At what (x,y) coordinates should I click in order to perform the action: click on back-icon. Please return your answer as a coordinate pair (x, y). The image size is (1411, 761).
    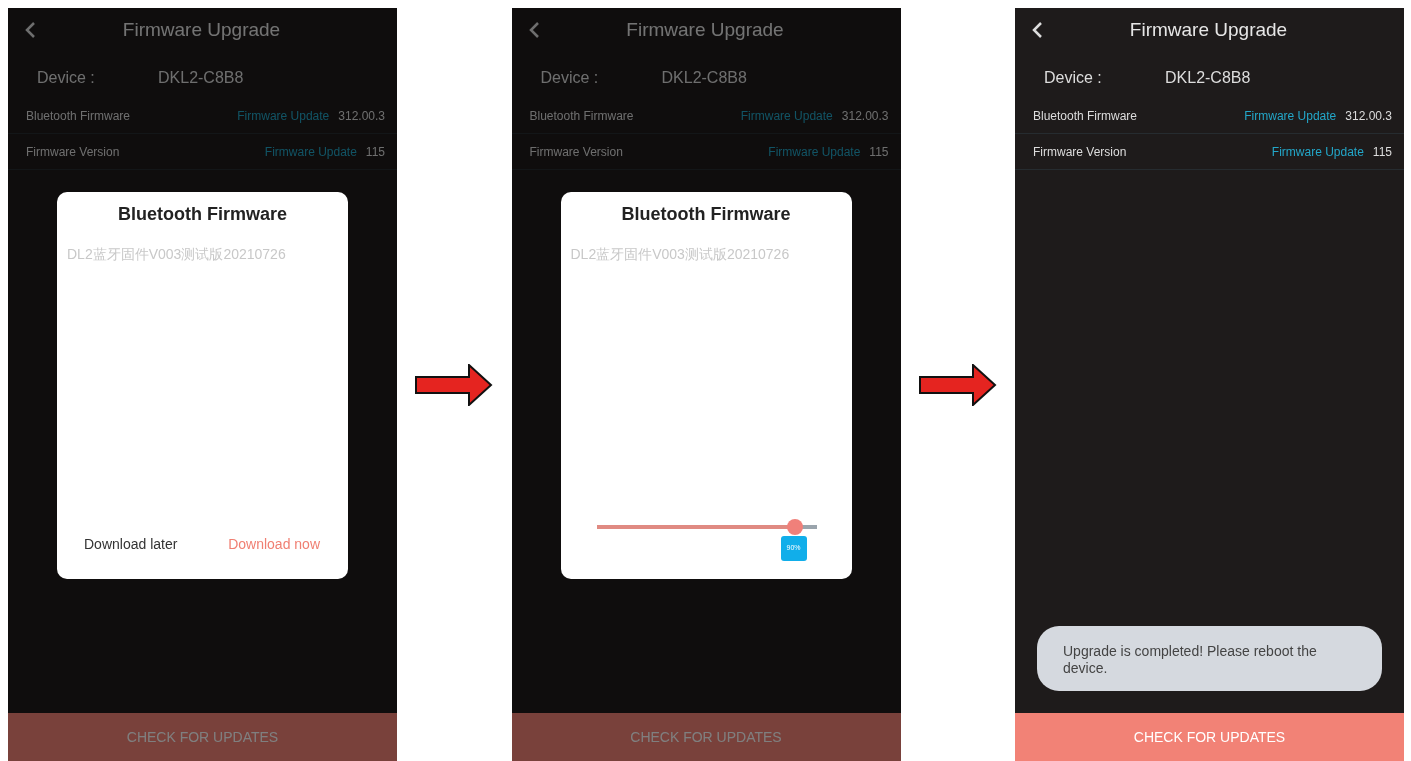
    Looking at the image, I should click on (1037, 30).